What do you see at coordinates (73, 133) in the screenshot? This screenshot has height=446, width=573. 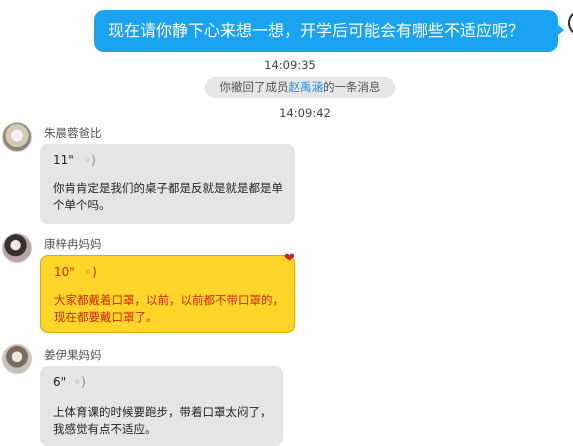 I see `sender-name: 朱晨蓉爸比` at bounding box center [73, 133].